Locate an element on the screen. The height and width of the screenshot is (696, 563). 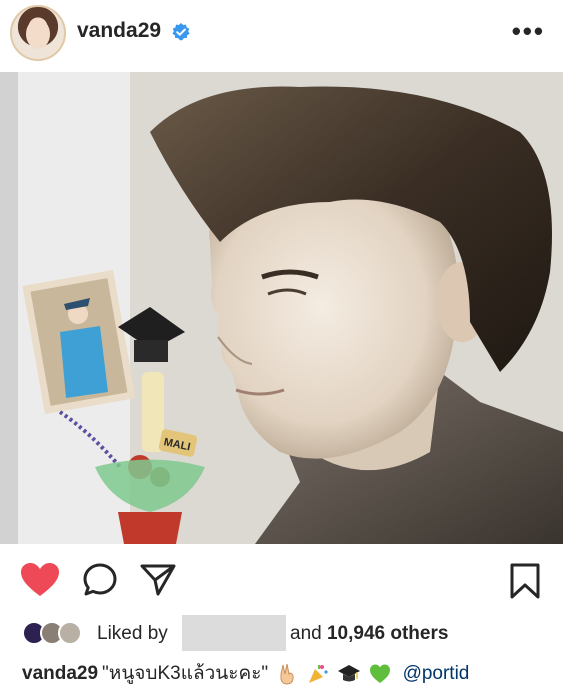
more-options-icon: ••• is located at coordinates (528, 31).